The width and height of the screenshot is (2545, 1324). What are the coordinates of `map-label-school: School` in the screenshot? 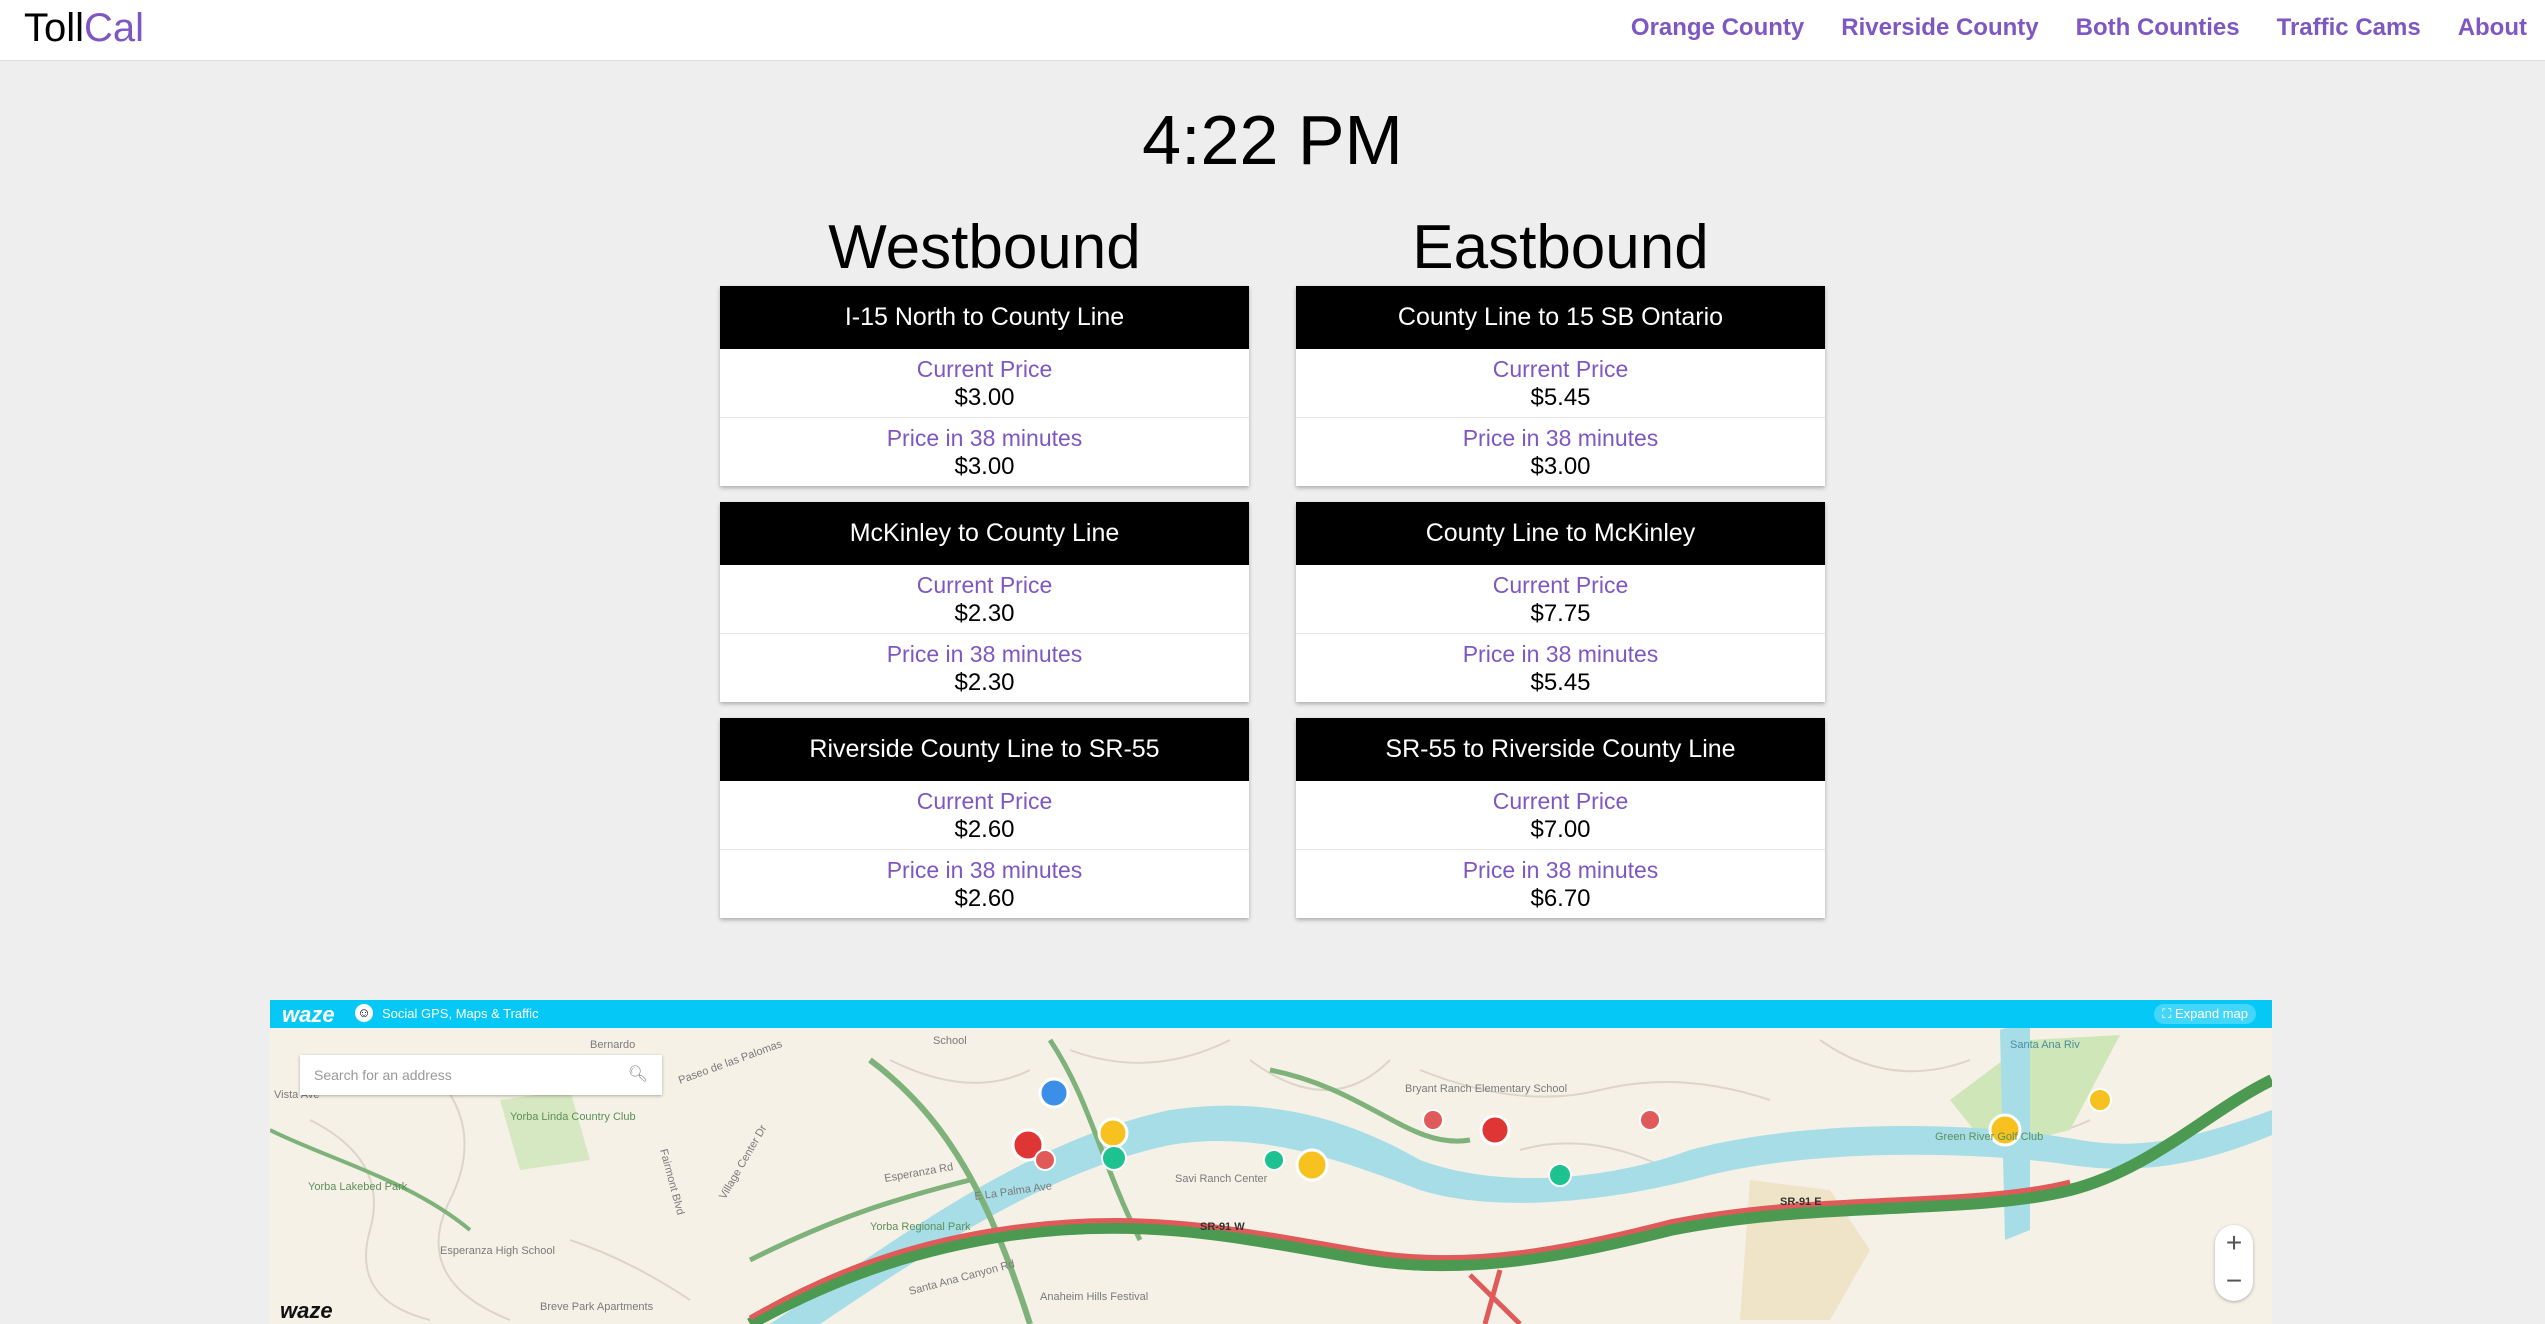 It's located at (950, 1041).